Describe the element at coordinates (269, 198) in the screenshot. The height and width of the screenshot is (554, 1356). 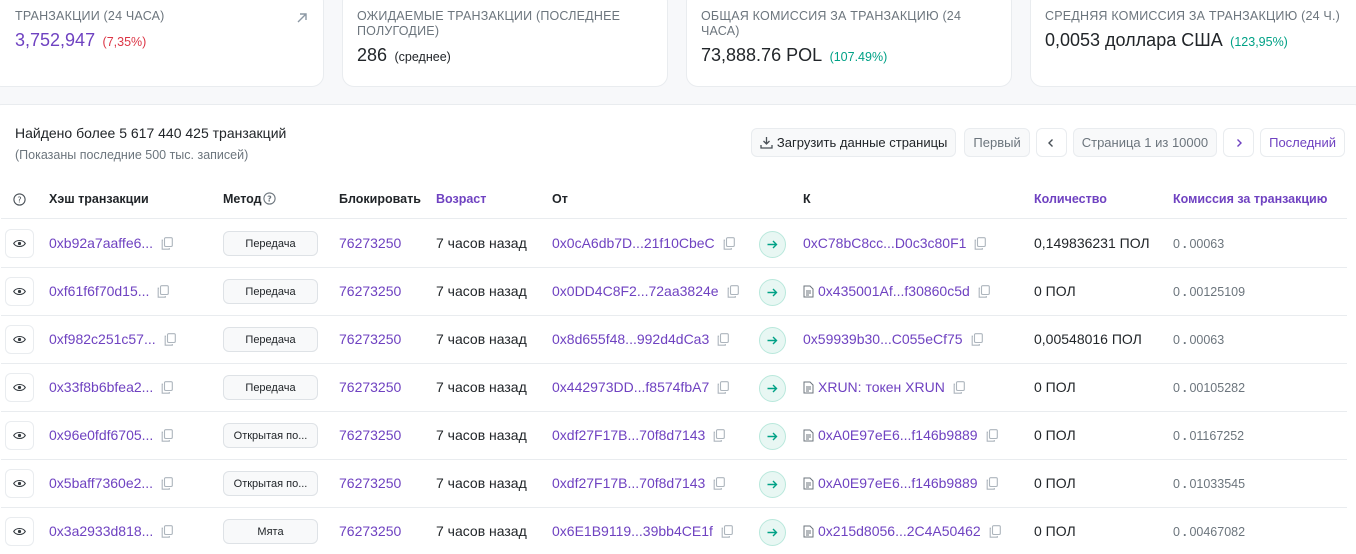
I see `method-help-icon: ?` at that location.